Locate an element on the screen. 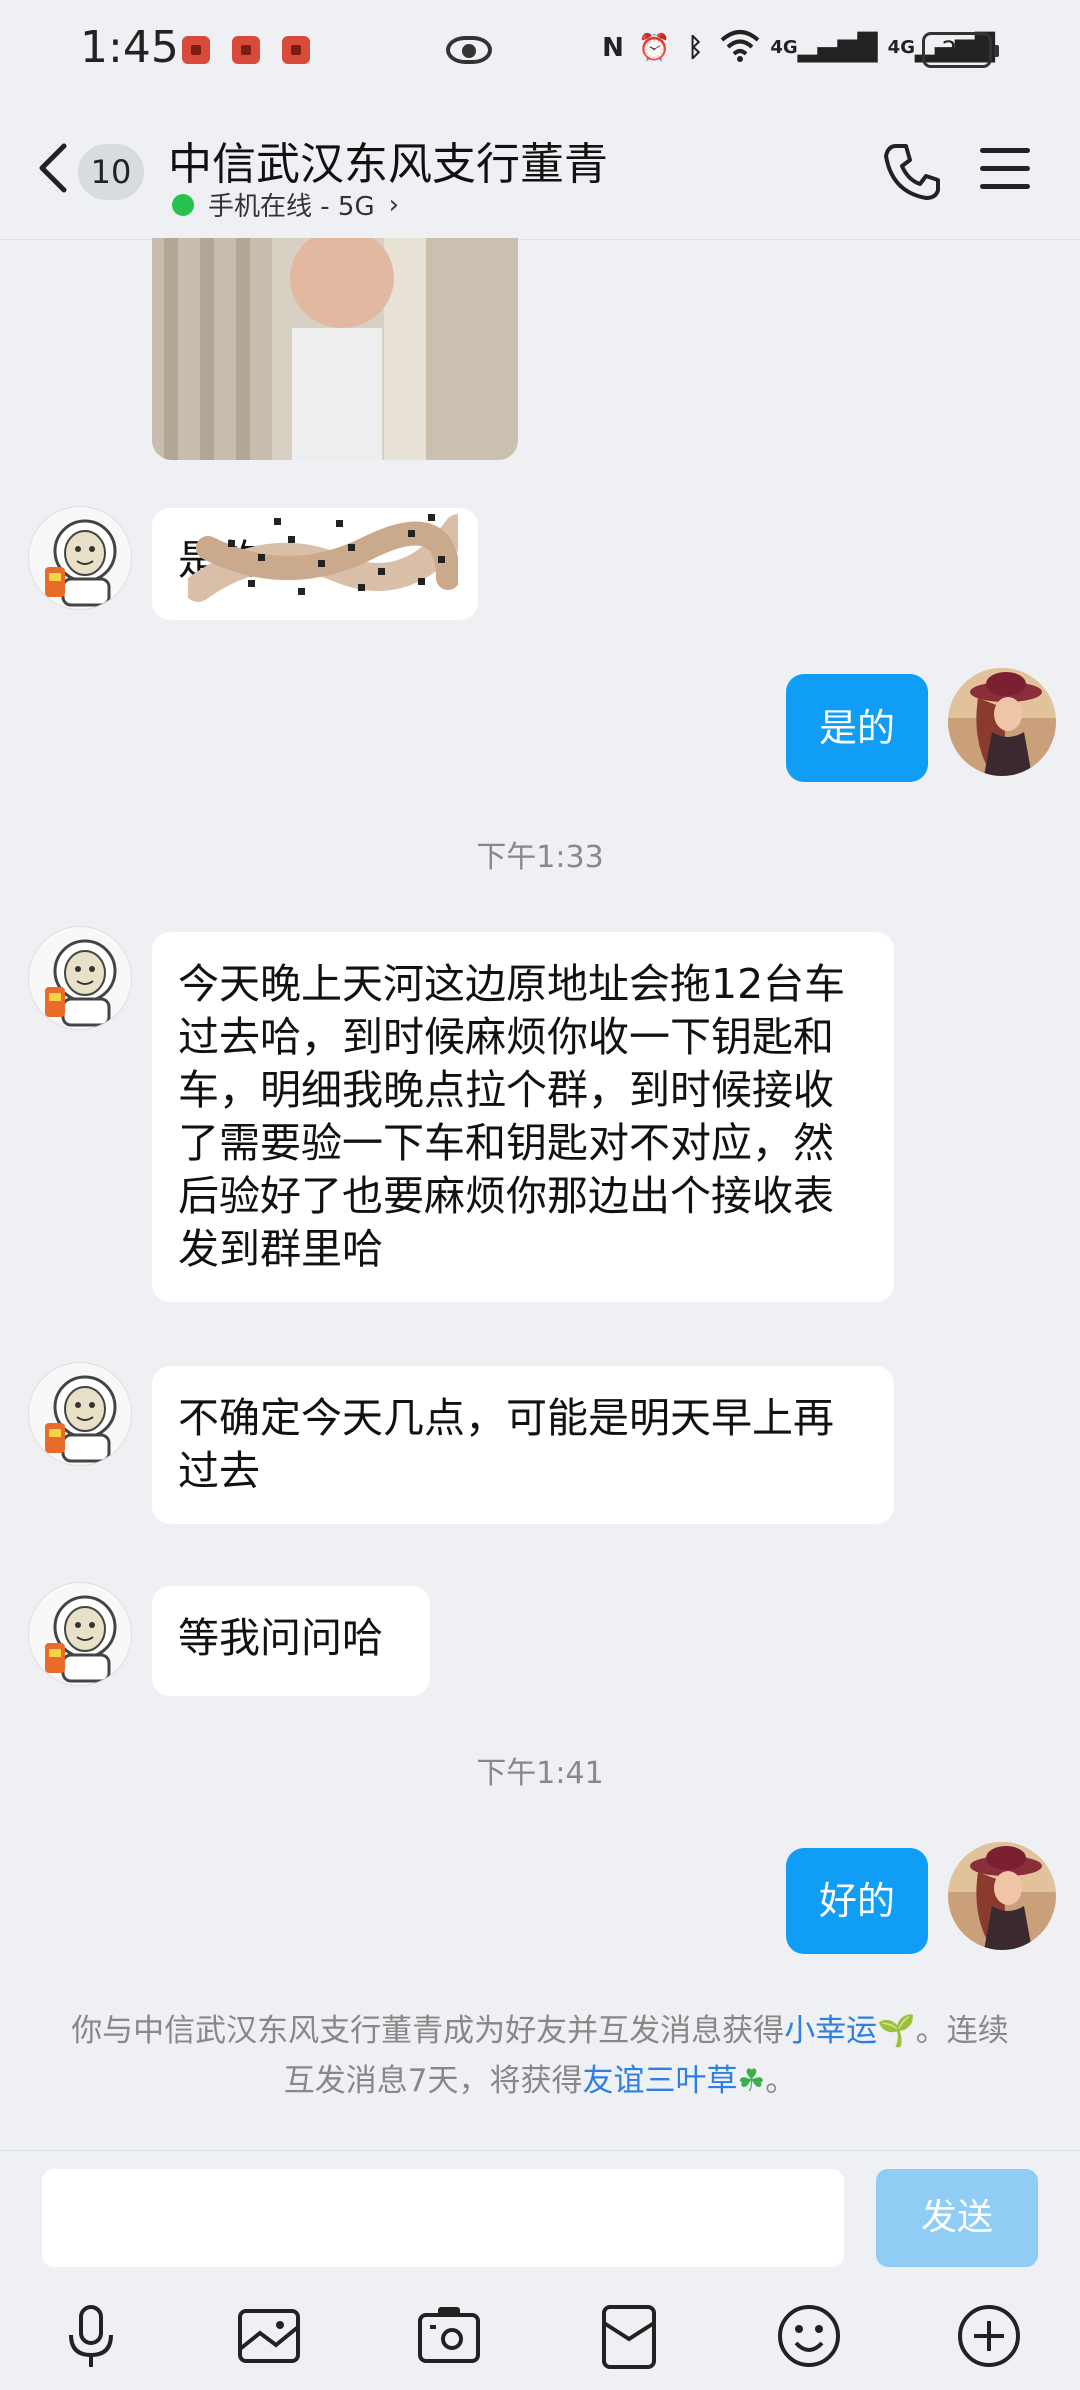 This screenshot has width=1080, height=2390. red-packet-icon is located at coordinates (629, 2337).